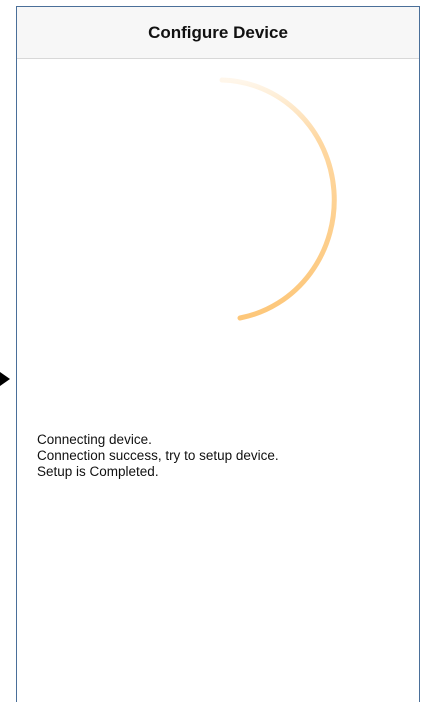  Describe the element at coordinates (98, 471) in the screenshot. I see `status-line-setup-completed: Setup is Completed.` at that location.